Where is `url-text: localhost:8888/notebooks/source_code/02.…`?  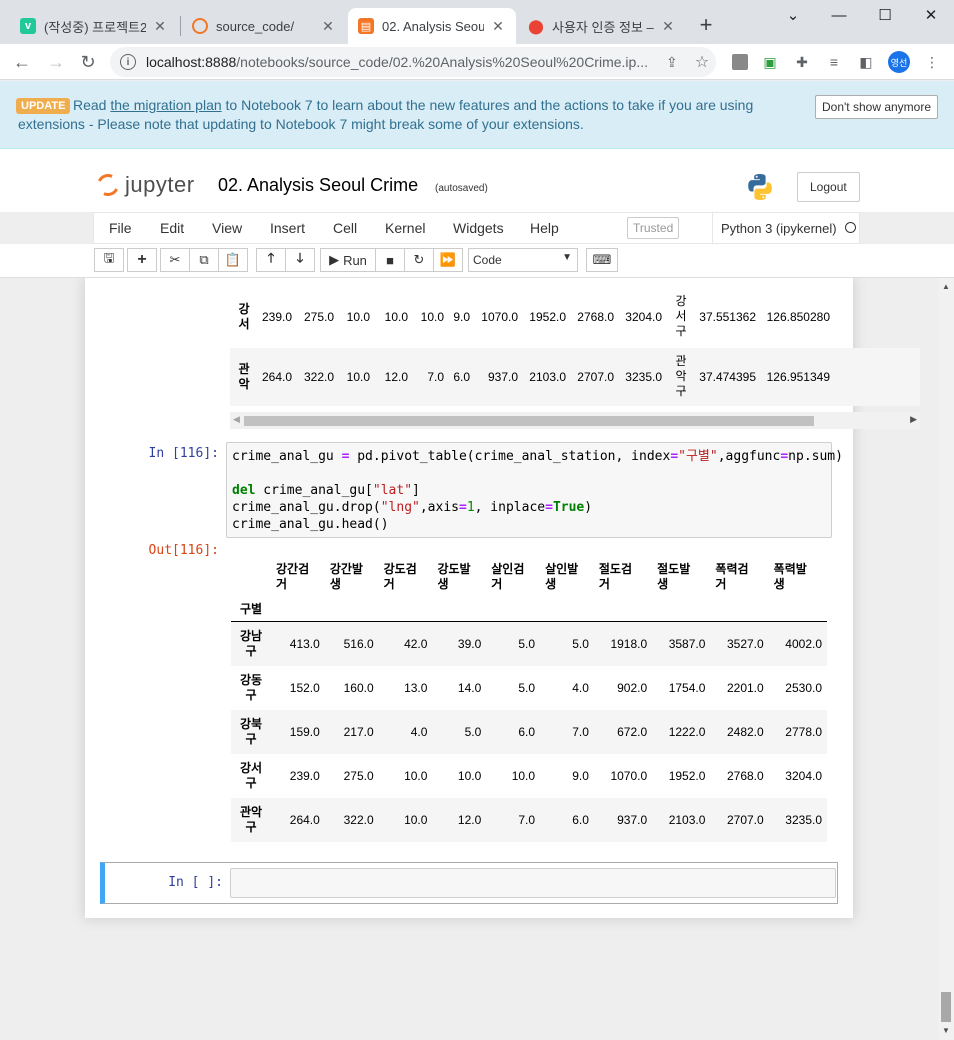 url-text: localhost:8888/notebooks/source_code/02.… is located at coordinates (397, 62).